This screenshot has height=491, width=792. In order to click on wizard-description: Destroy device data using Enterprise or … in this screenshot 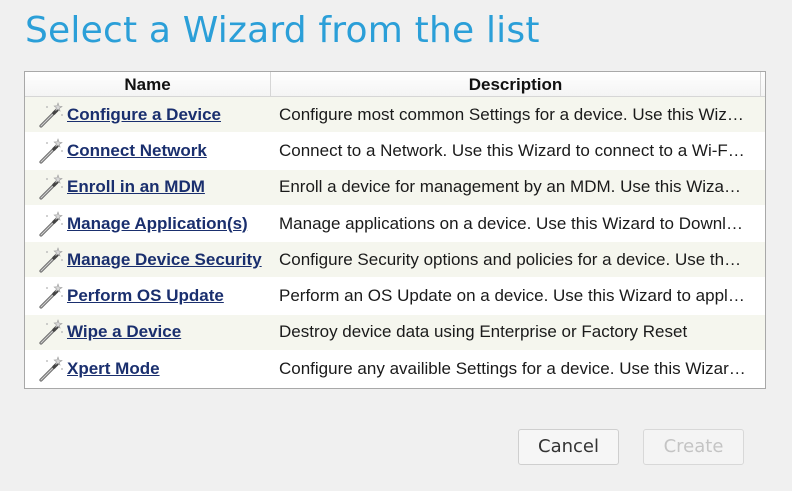, I will do `click(483, 332)`.